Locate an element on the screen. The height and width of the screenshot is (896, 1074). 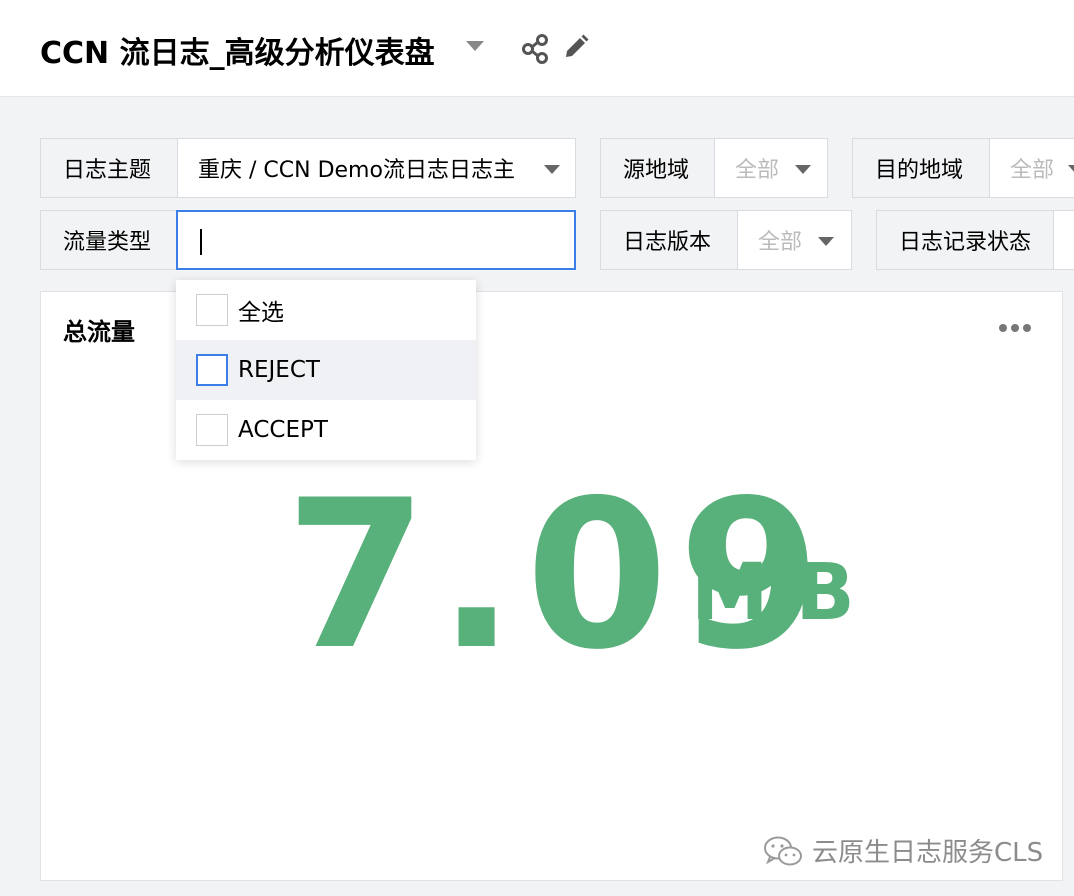
source-region-select: 全部 is located at coordinates (771, 168).